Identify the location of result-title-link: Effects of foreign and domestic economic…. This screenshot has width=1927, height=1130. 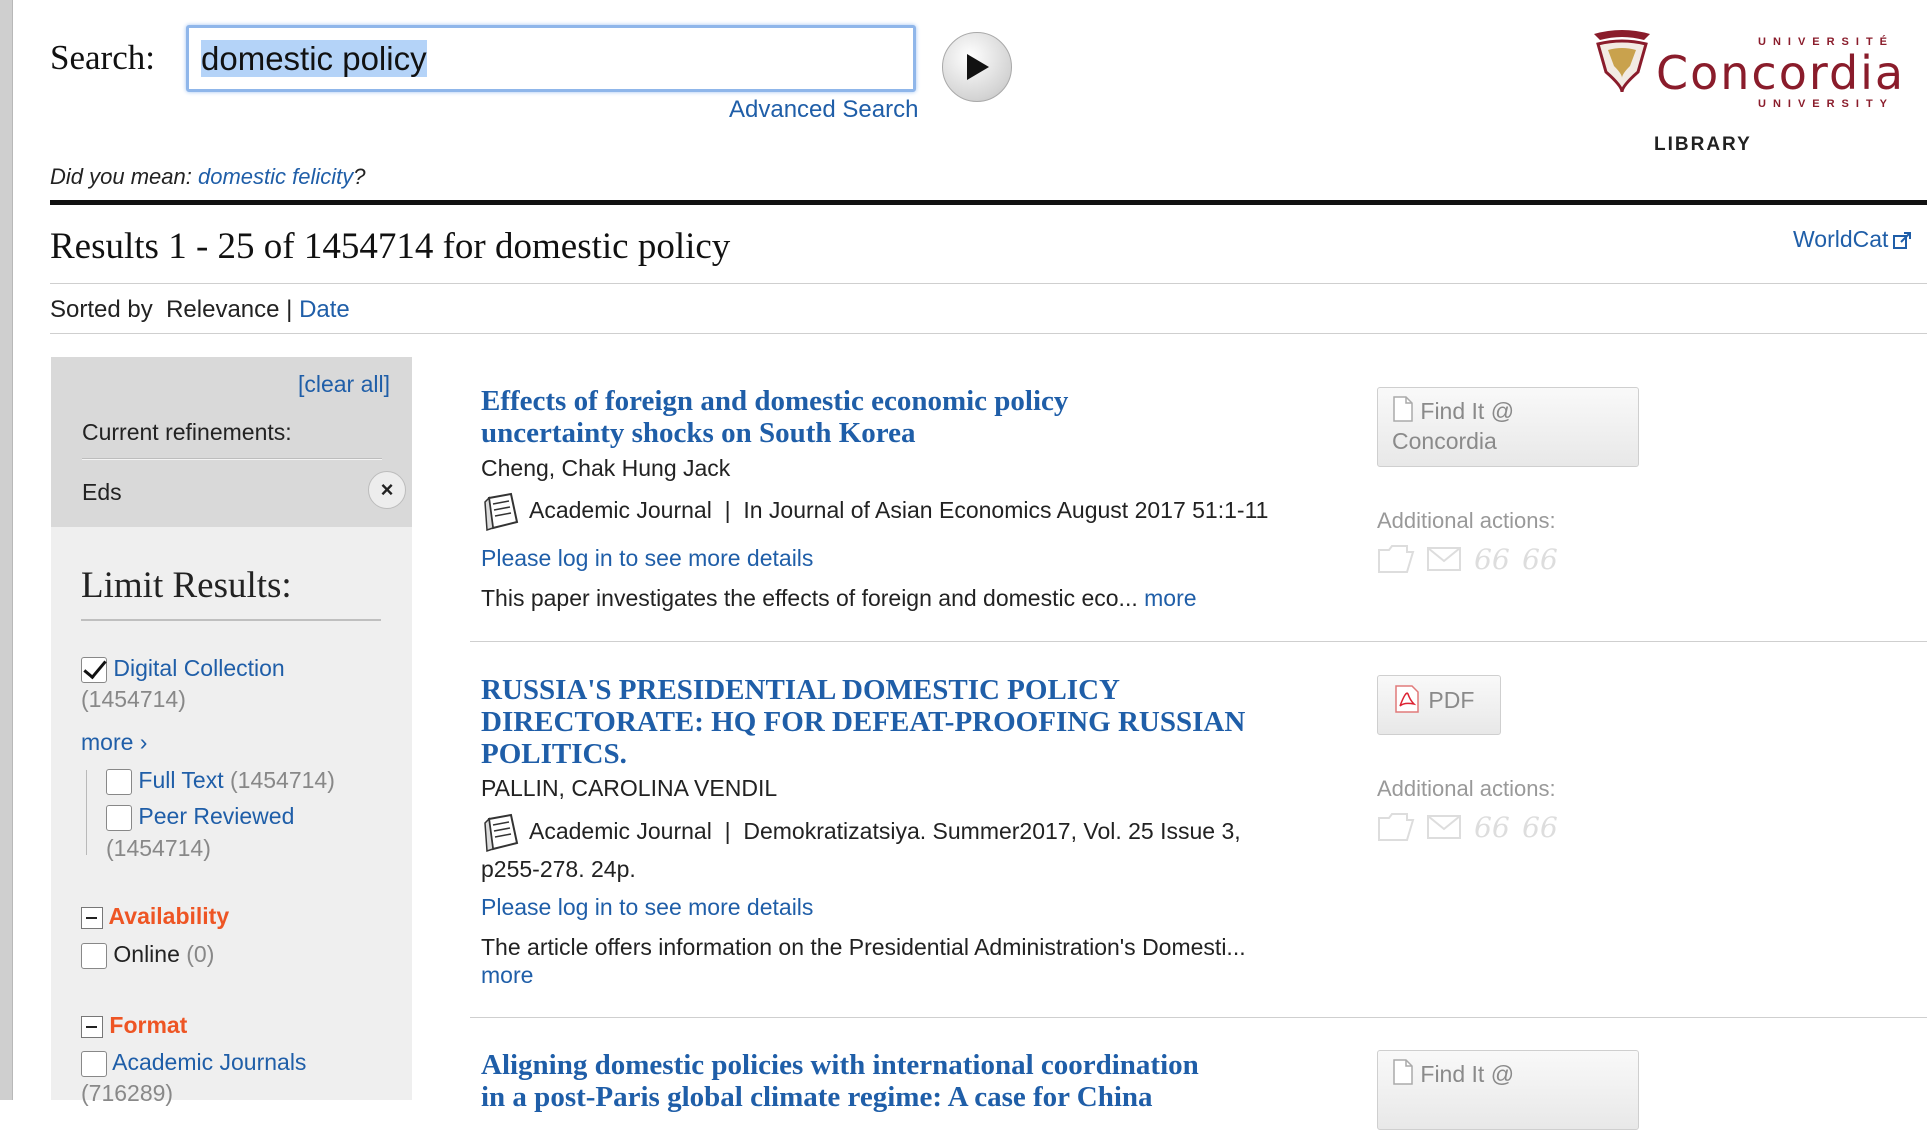
(774, 417).